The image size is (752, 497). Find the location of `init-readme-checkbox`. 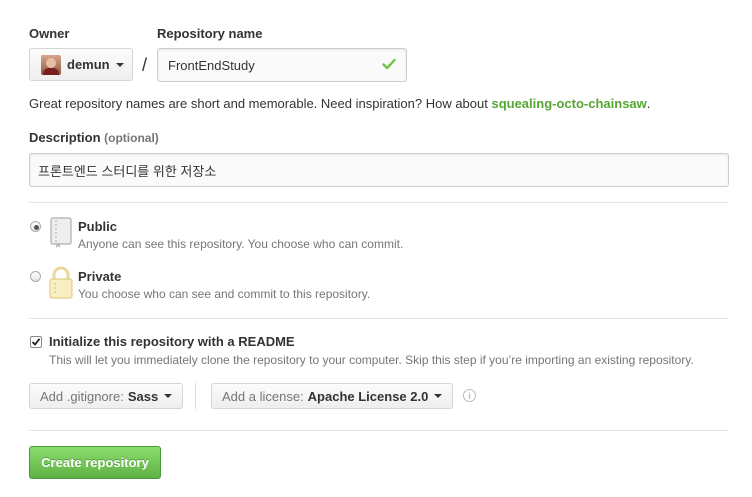

init-readme-checkbox is located at coordinates (36, 342).